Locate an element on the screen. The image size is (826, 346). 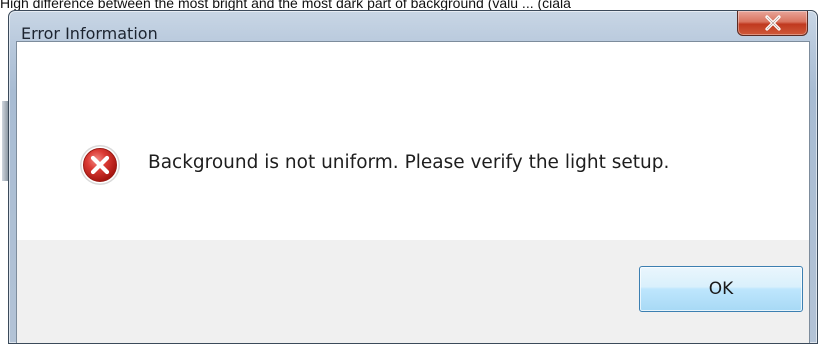
close-icon is located at coordinates (772, 23).